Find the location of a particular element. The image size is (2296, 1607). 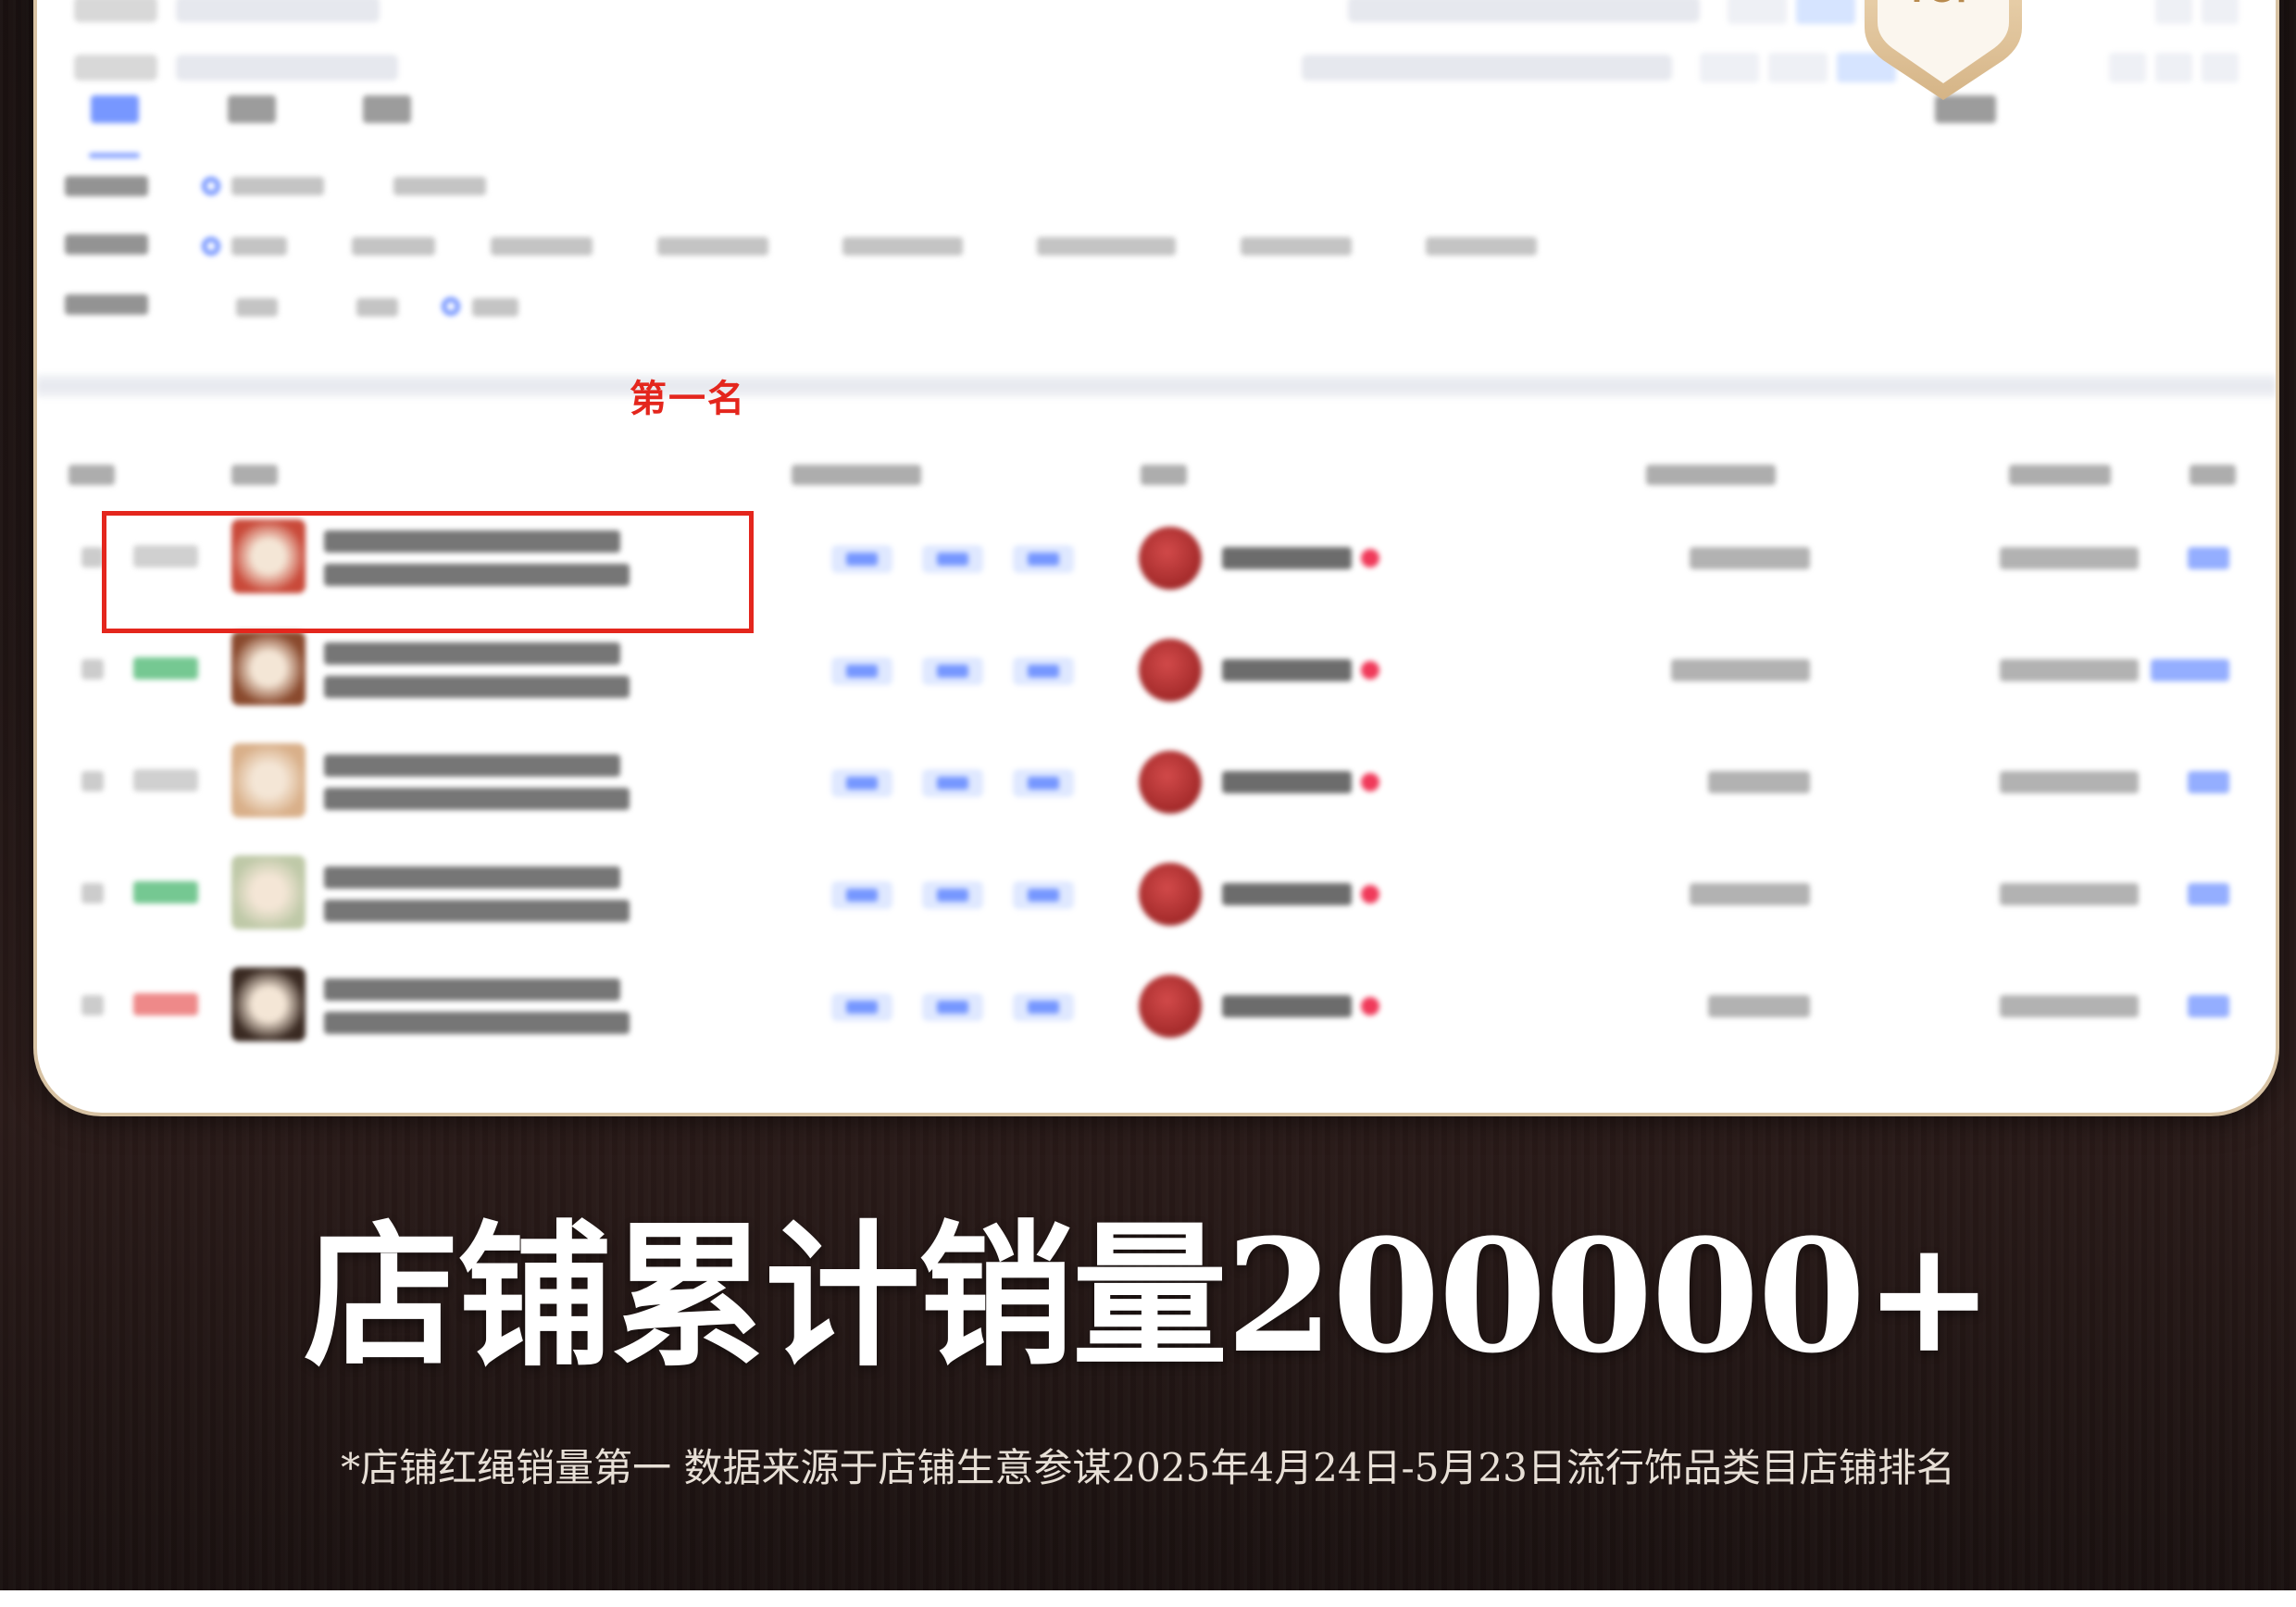

divider-band is located at coordinates (1156, 386).